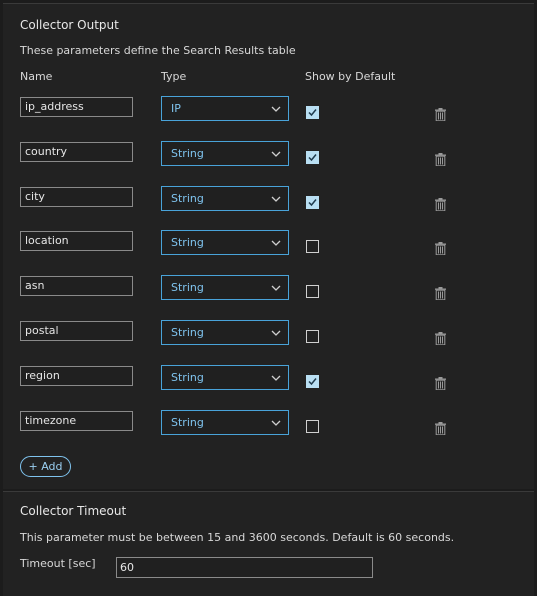  Describe the element at coordinates (58, 563) in the screenshot. I see `timeout-label: Timeout [sec]` at that location.